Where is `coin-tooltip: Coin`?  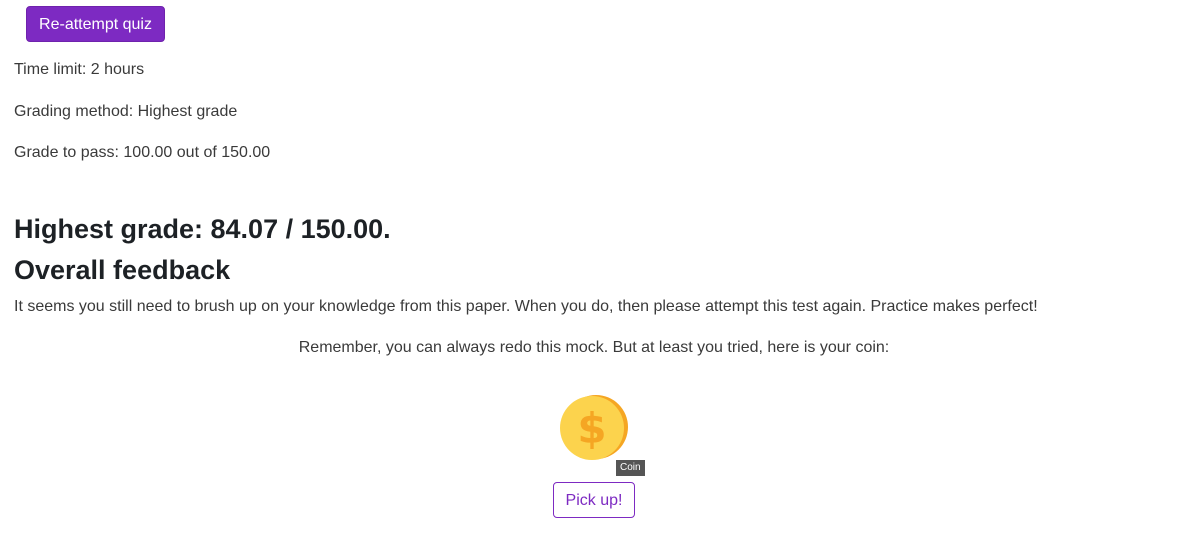
coin-tooltip: Coin is located at coordinates (630, 468).